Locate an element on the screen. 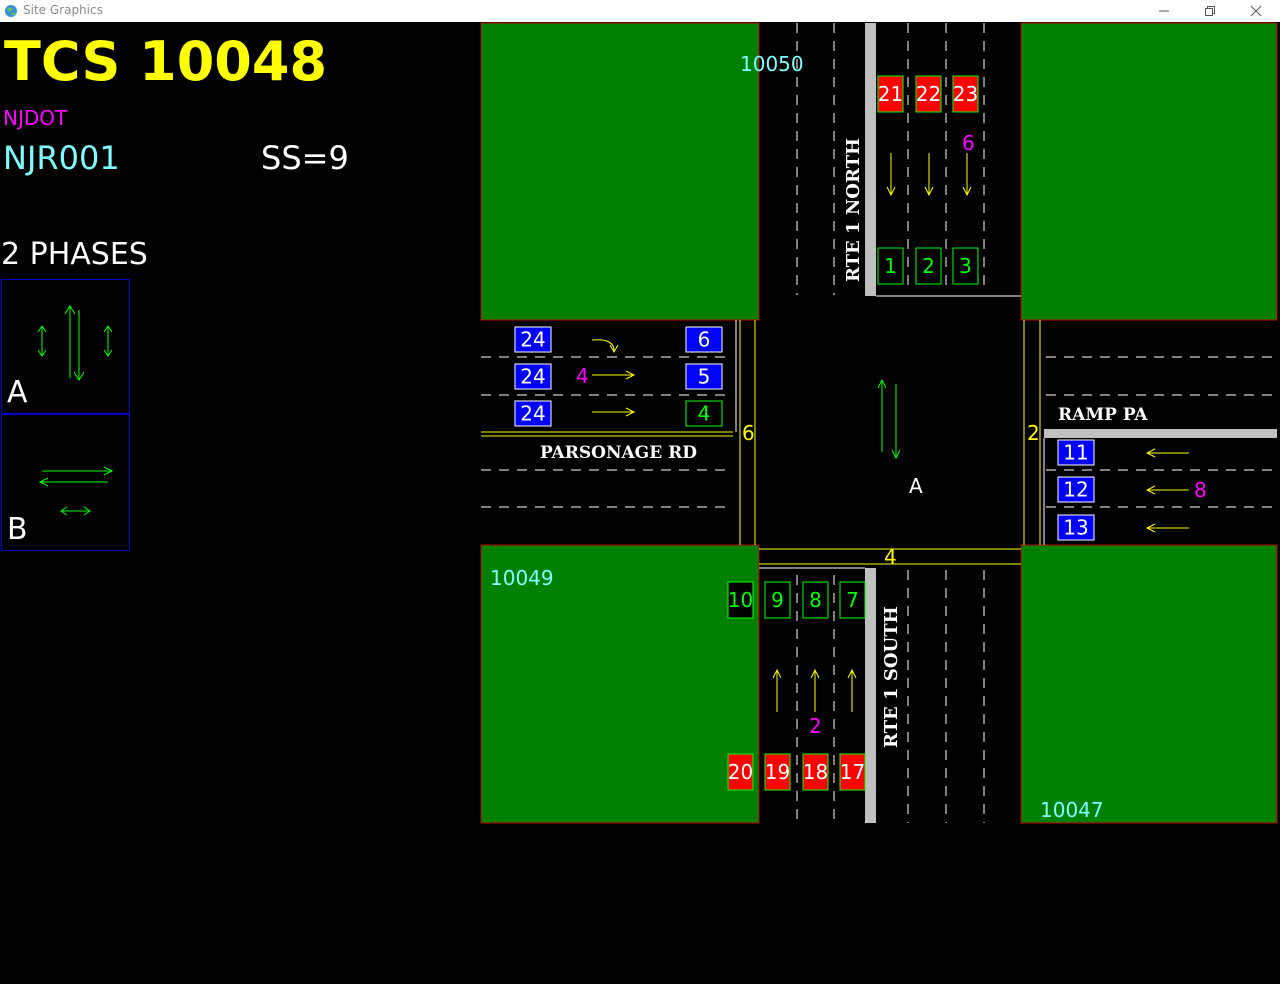 Image resolution: width=1280 pixels, height=984 pixels. phase-b-label: B is located at coordinates (17, 529).